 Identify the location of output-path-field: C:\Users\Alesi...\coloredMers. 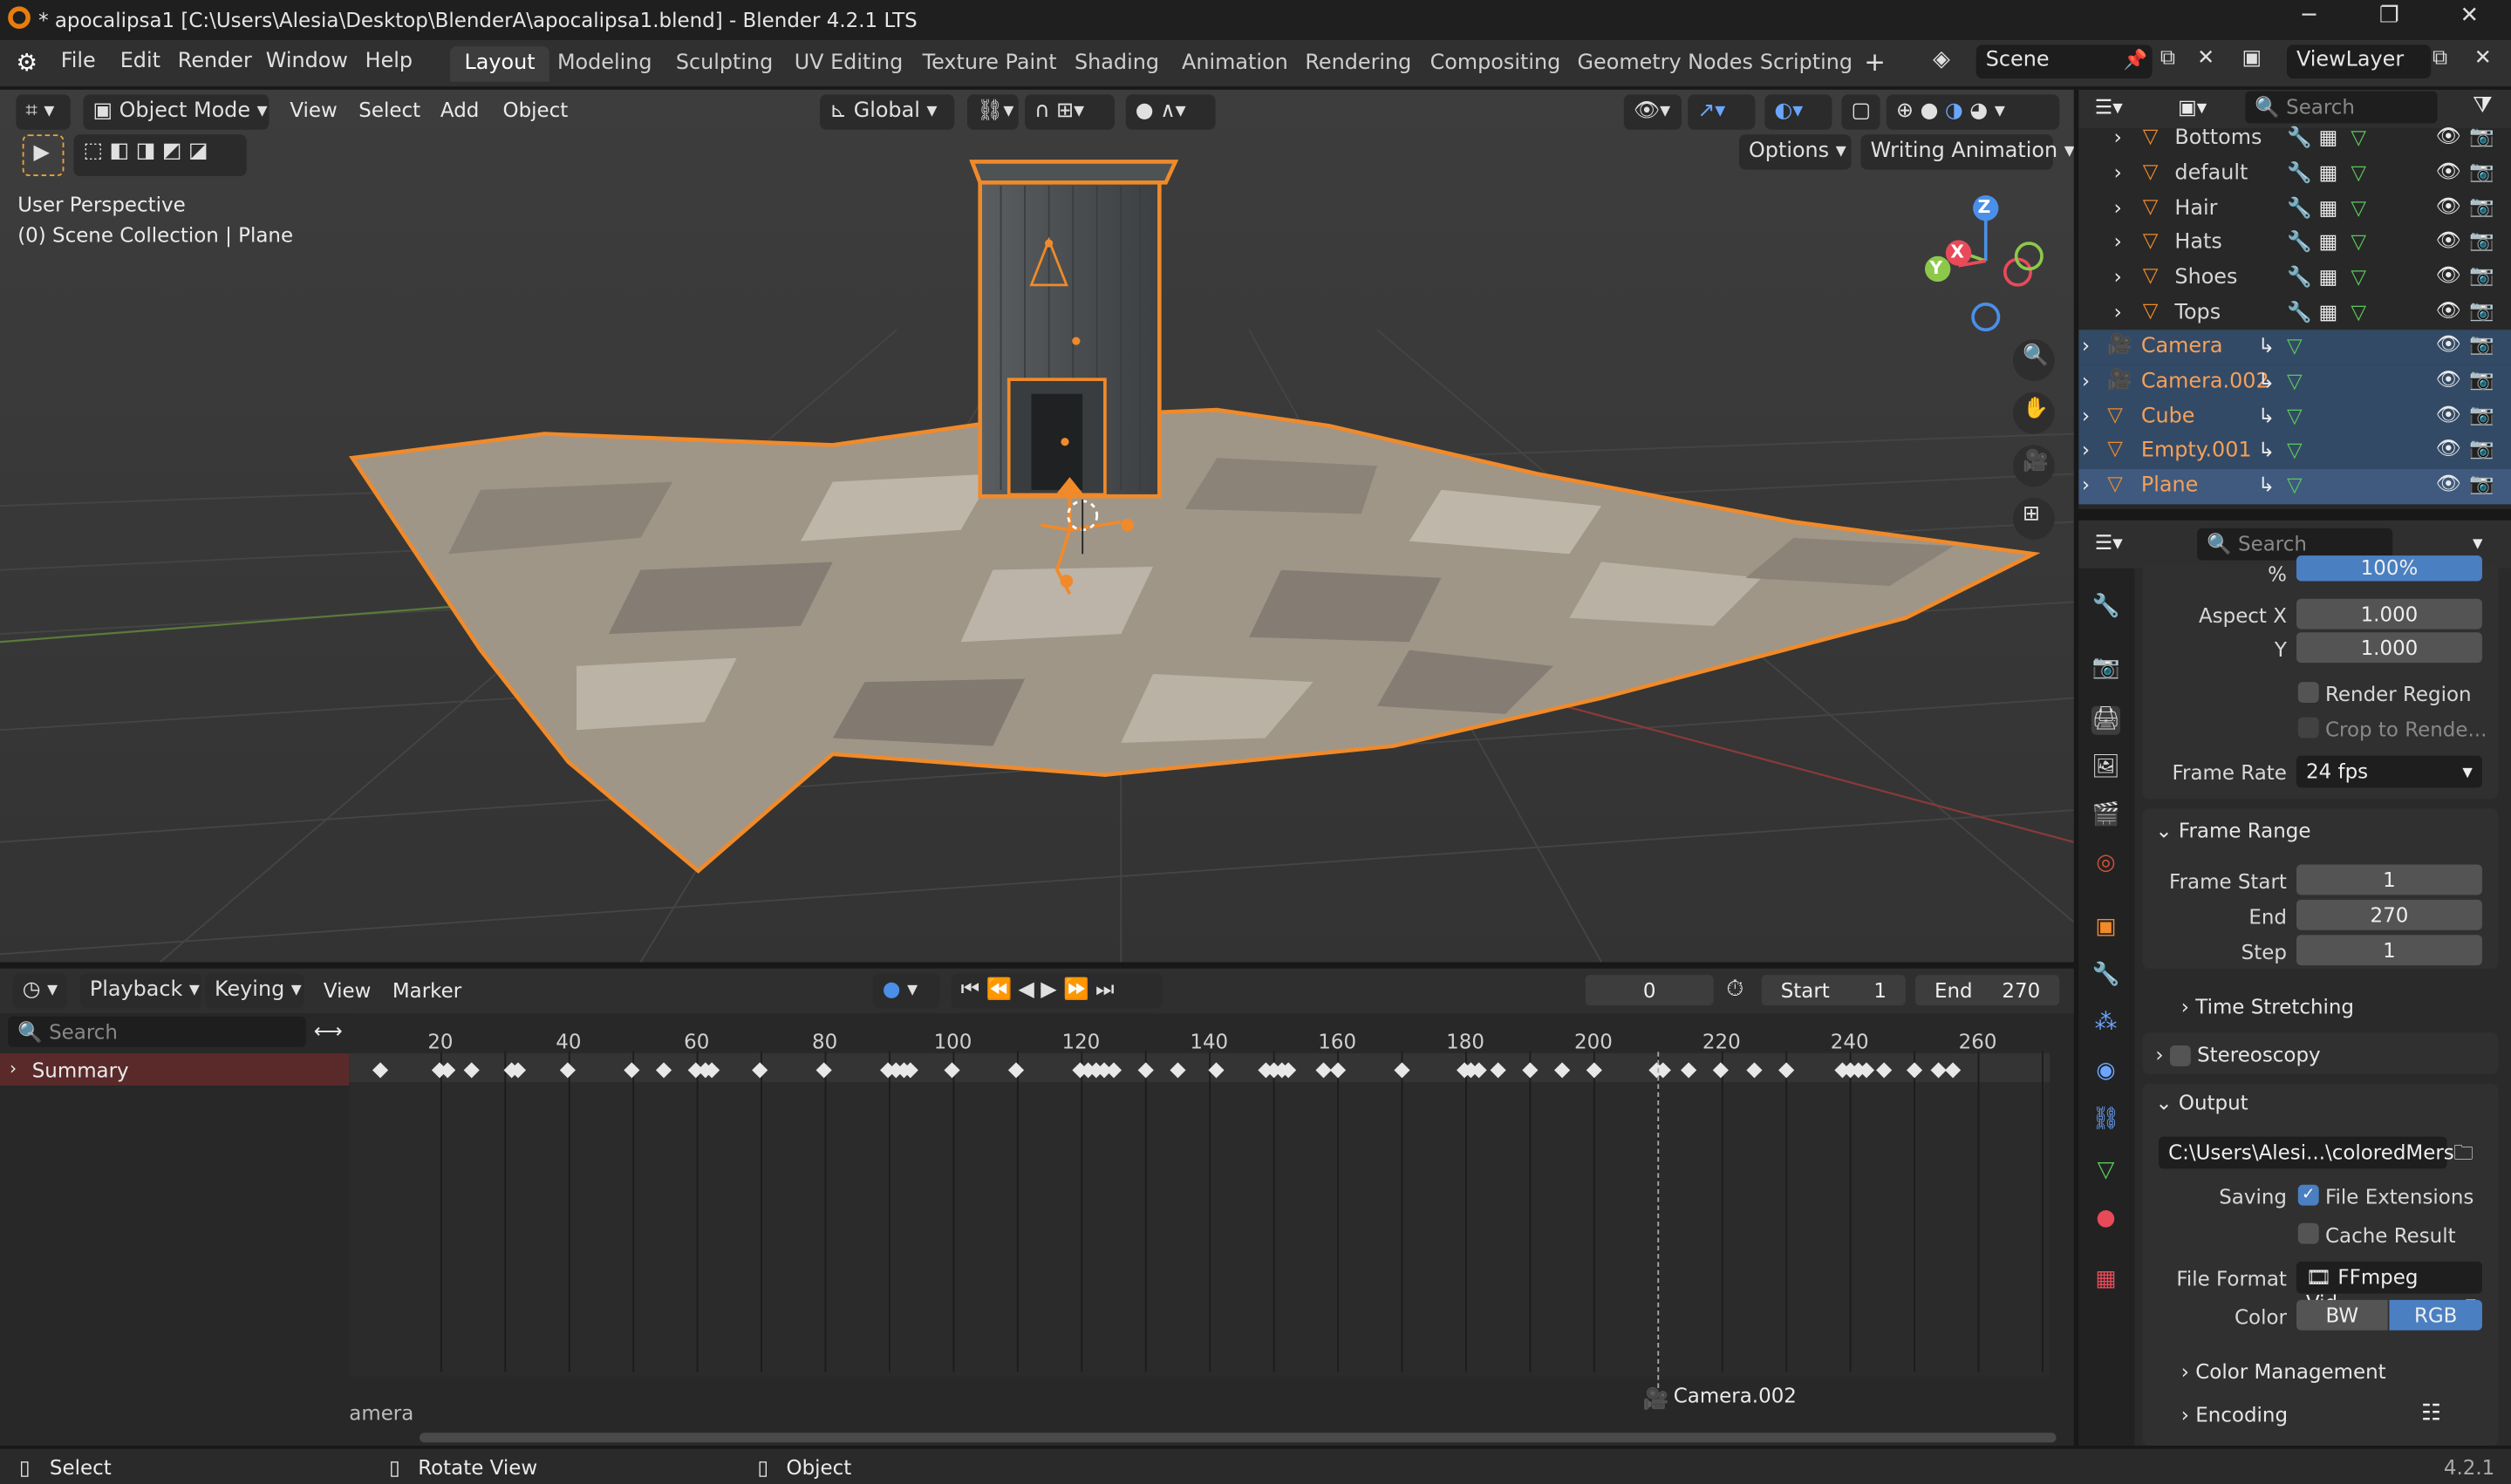
(2306, 1152).